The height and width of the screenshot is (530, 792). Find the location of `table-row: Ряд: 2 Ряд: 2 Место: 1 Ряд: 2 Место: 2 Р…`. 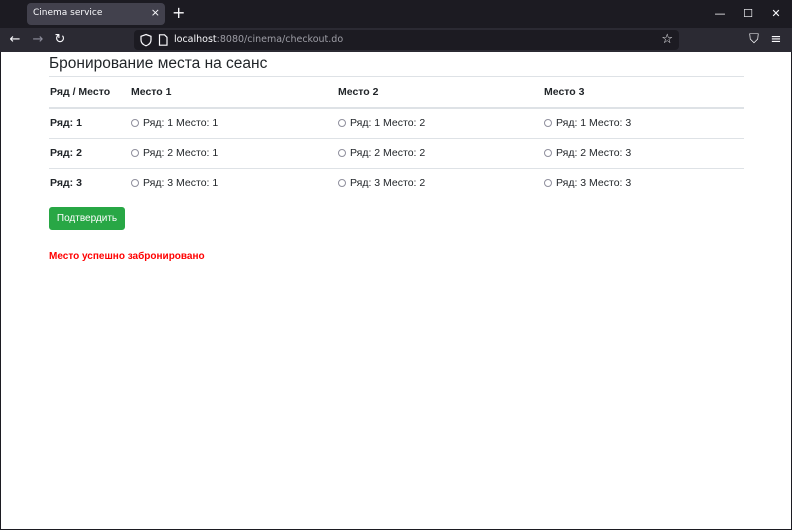

table-row: Ряд: 2 Ряд: 2 Место: 1 Ряд: 2 Место: 2 Р… is located at coordinates (396, 153).